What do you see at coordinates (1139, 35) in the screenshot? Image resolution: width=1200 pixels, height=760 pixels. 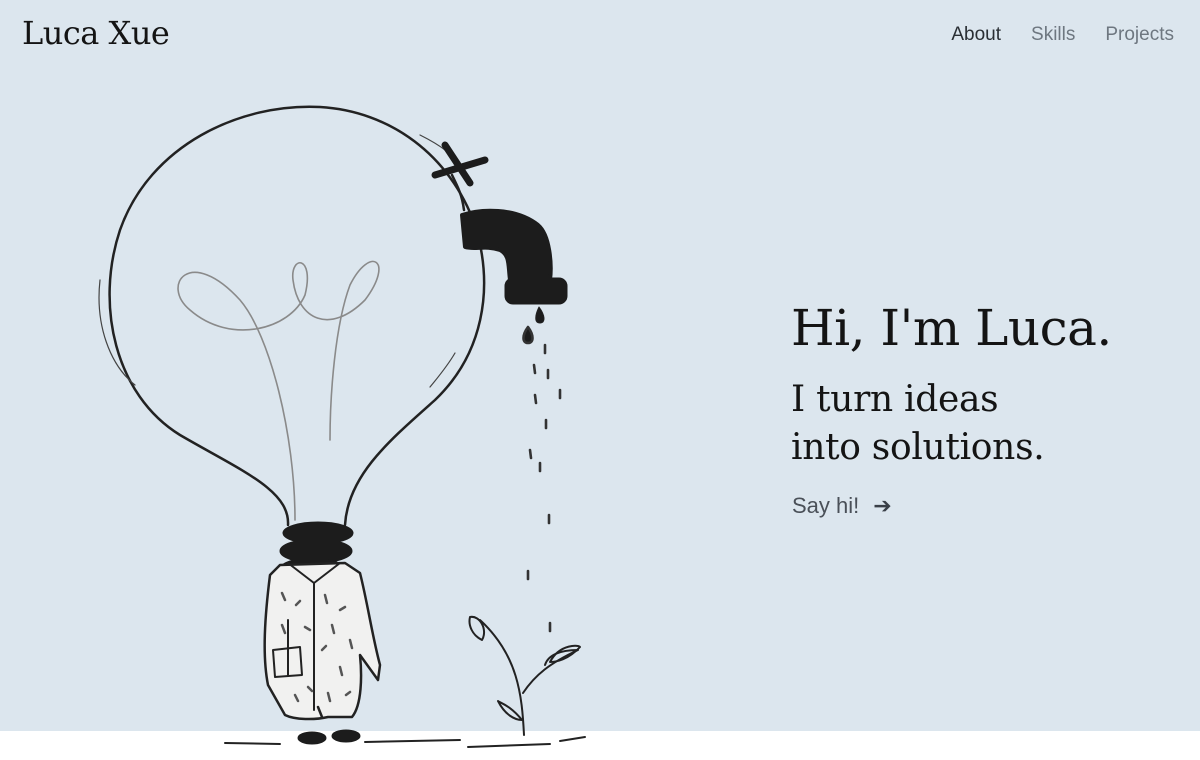 I see `nav-item-projects: Projects` at bounding box center [1139, 35].